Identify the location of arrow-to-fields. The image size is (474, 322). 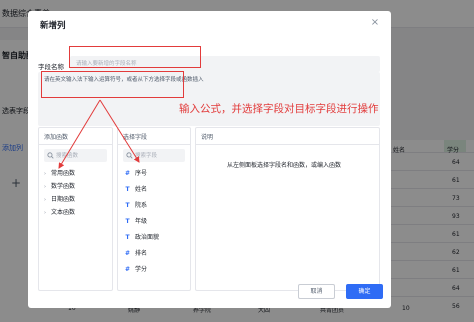
(119, 131).